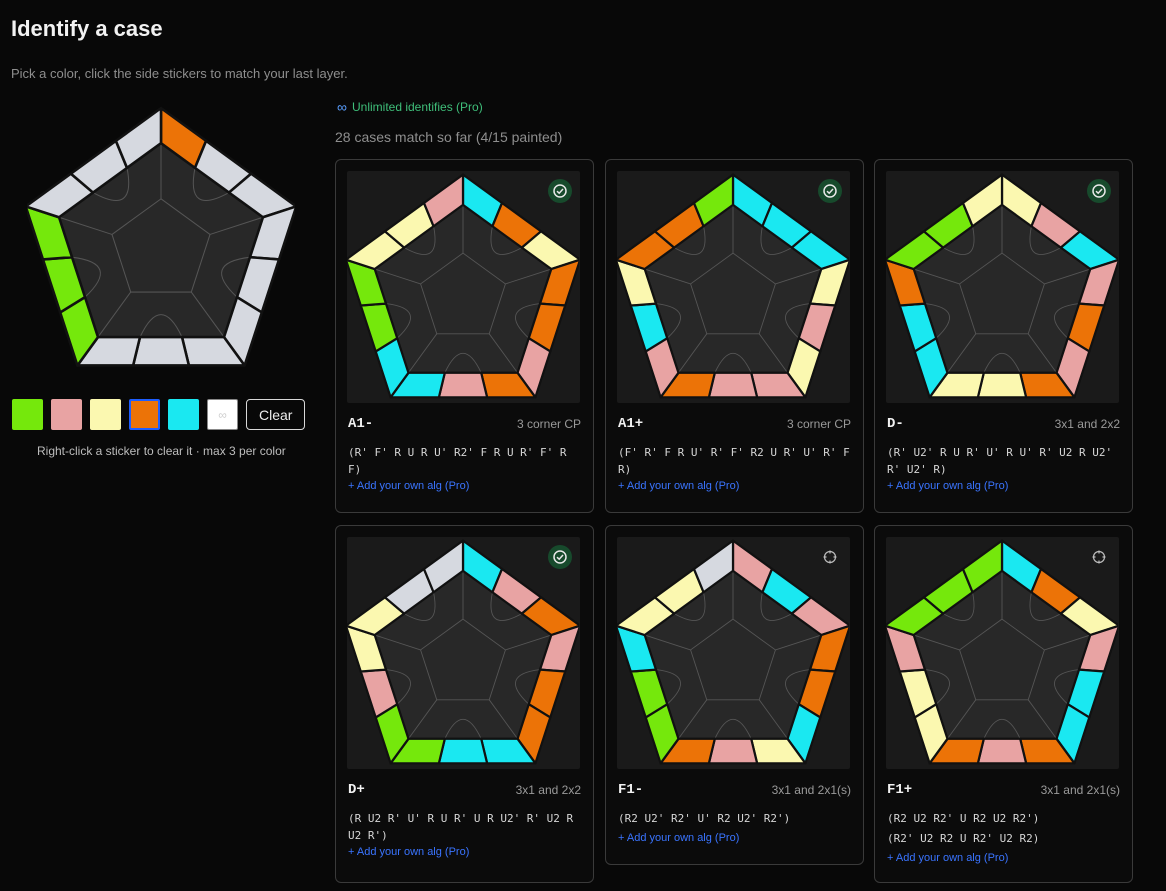 This screenshot has height=891, width=1166. What do you see at coordinates (631, 790) in the screenshot?
I see `case-name: F1-` at bounding box center [631, 790].